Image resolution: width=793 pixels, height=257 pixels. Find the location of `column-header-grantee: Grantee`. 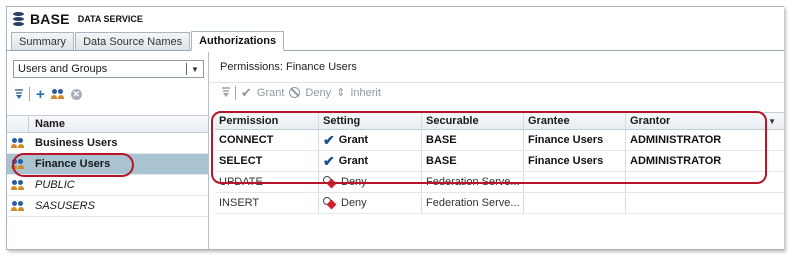

column-header-grantee: Grantee is located at coordinates (575, 121).